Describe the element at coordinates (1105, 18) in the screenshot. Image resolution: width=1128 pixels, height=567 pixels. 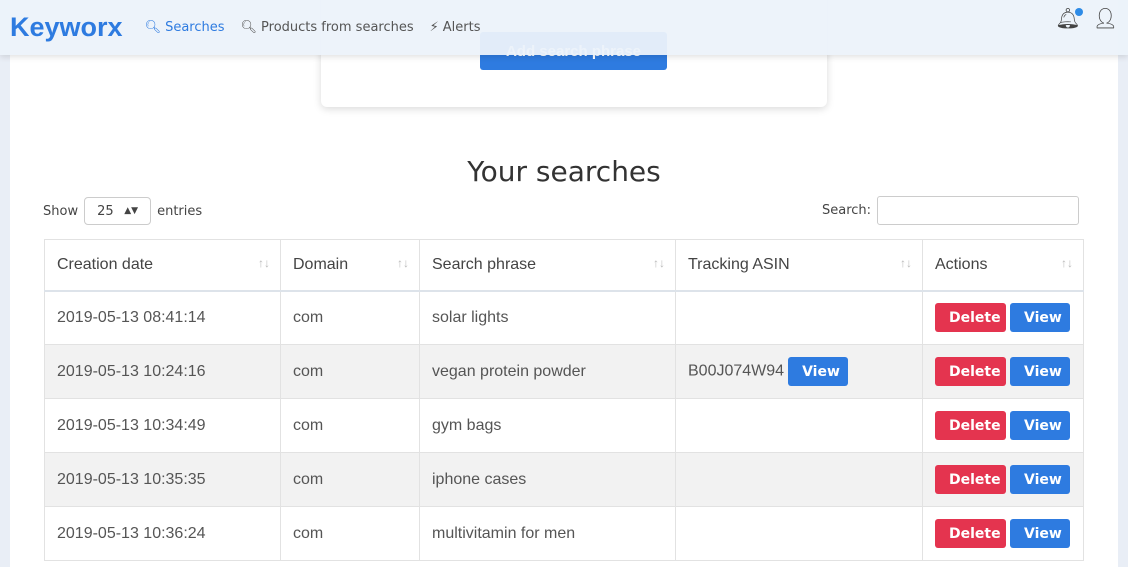
I see `user-icon: 👤︎` at that location.